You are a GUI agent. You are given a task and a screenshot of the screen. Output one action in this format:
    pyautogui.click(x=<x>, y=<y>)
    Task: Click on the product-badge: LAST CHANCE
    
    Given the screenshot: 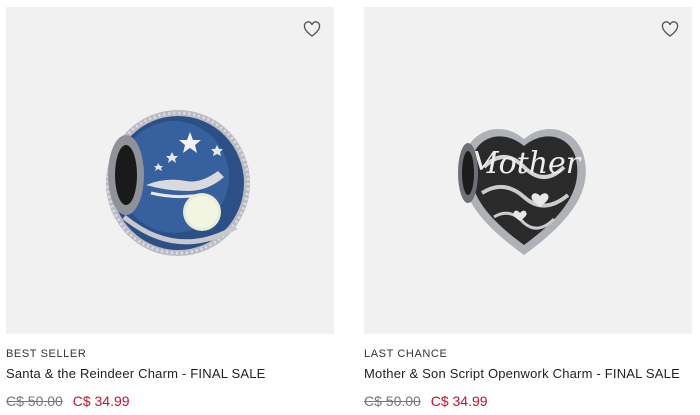 What is the action you would take?
    pyautogui.click(x=406, y=354)
    